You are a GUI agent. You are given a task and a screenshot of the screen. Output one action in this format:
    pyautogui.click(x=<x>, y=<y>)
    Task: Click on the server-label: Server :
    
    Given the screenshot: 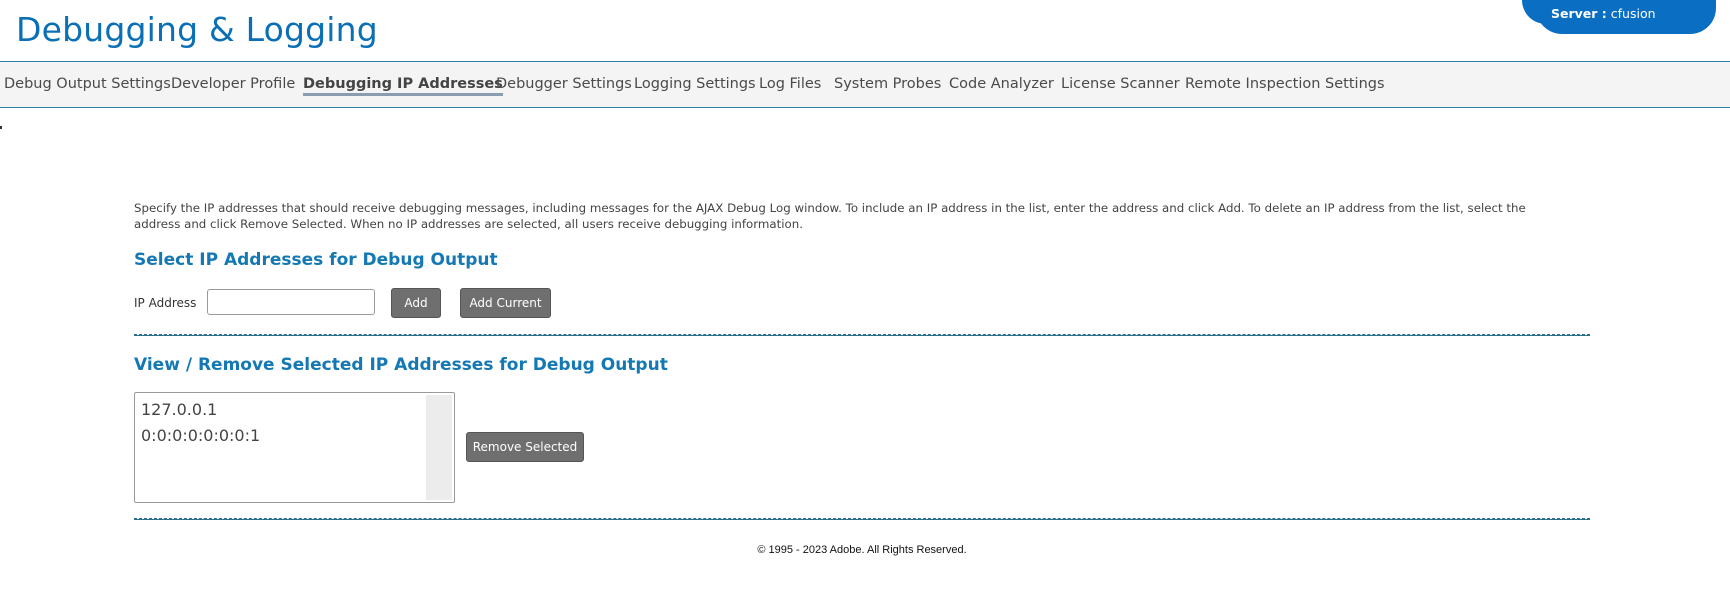 What is the action you would take?
    pyautogui.click(x=1579, y=13)
    